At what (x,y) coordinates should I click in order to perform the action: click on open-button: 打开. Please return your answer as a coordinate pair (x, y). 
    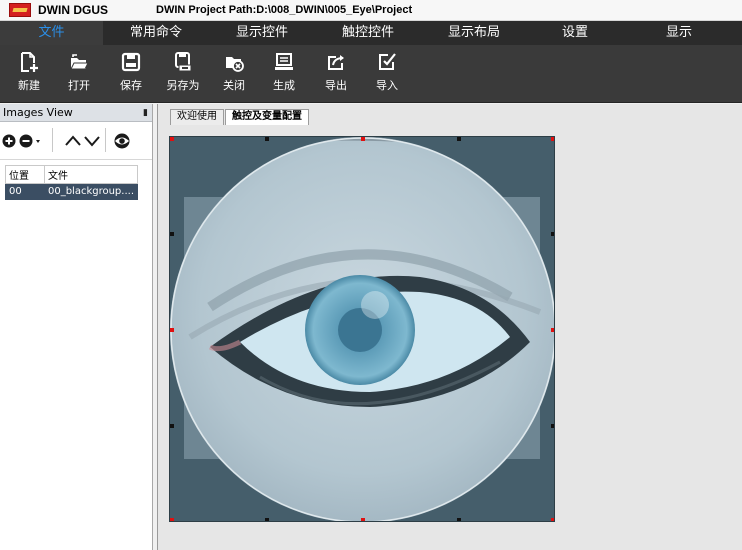
    Looking at the image, I should click on (79, 75).